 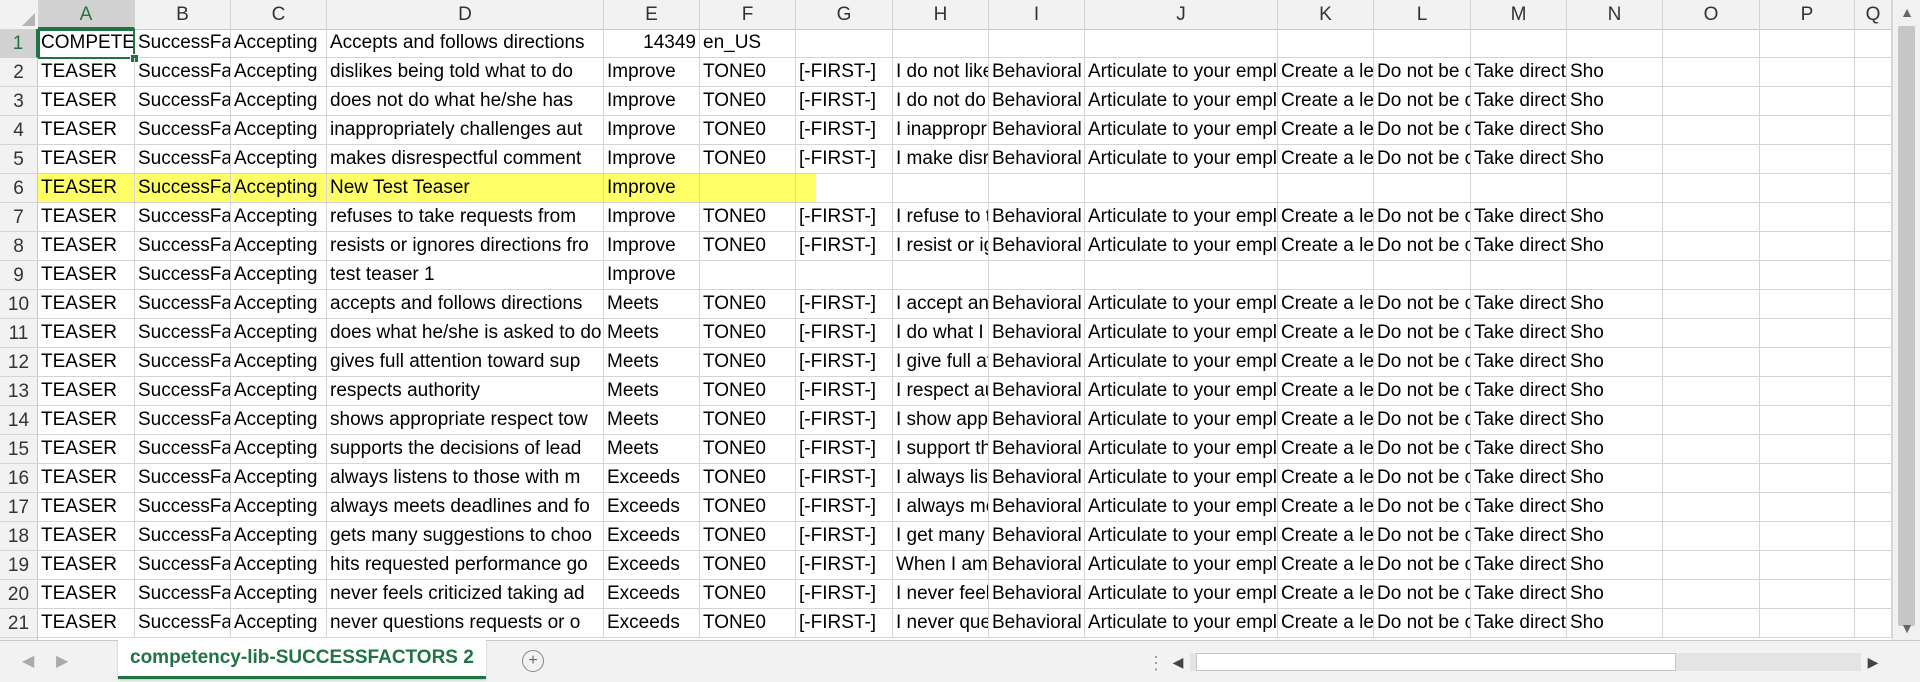 What do you see at coordinates (86, 623) in the screenshot?
I see `cell-a21: TEASER` at bounding box center [86, 623].